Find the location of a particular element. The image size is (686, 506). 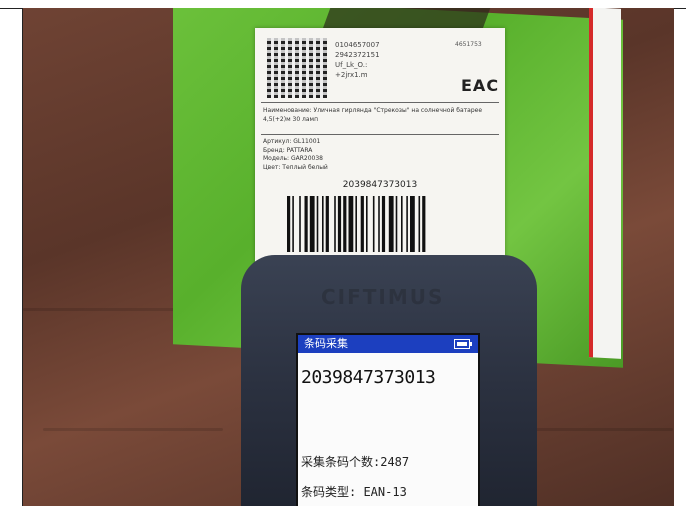

count-line: 采集条码个数:2487 is located at coordinates (355, 462).